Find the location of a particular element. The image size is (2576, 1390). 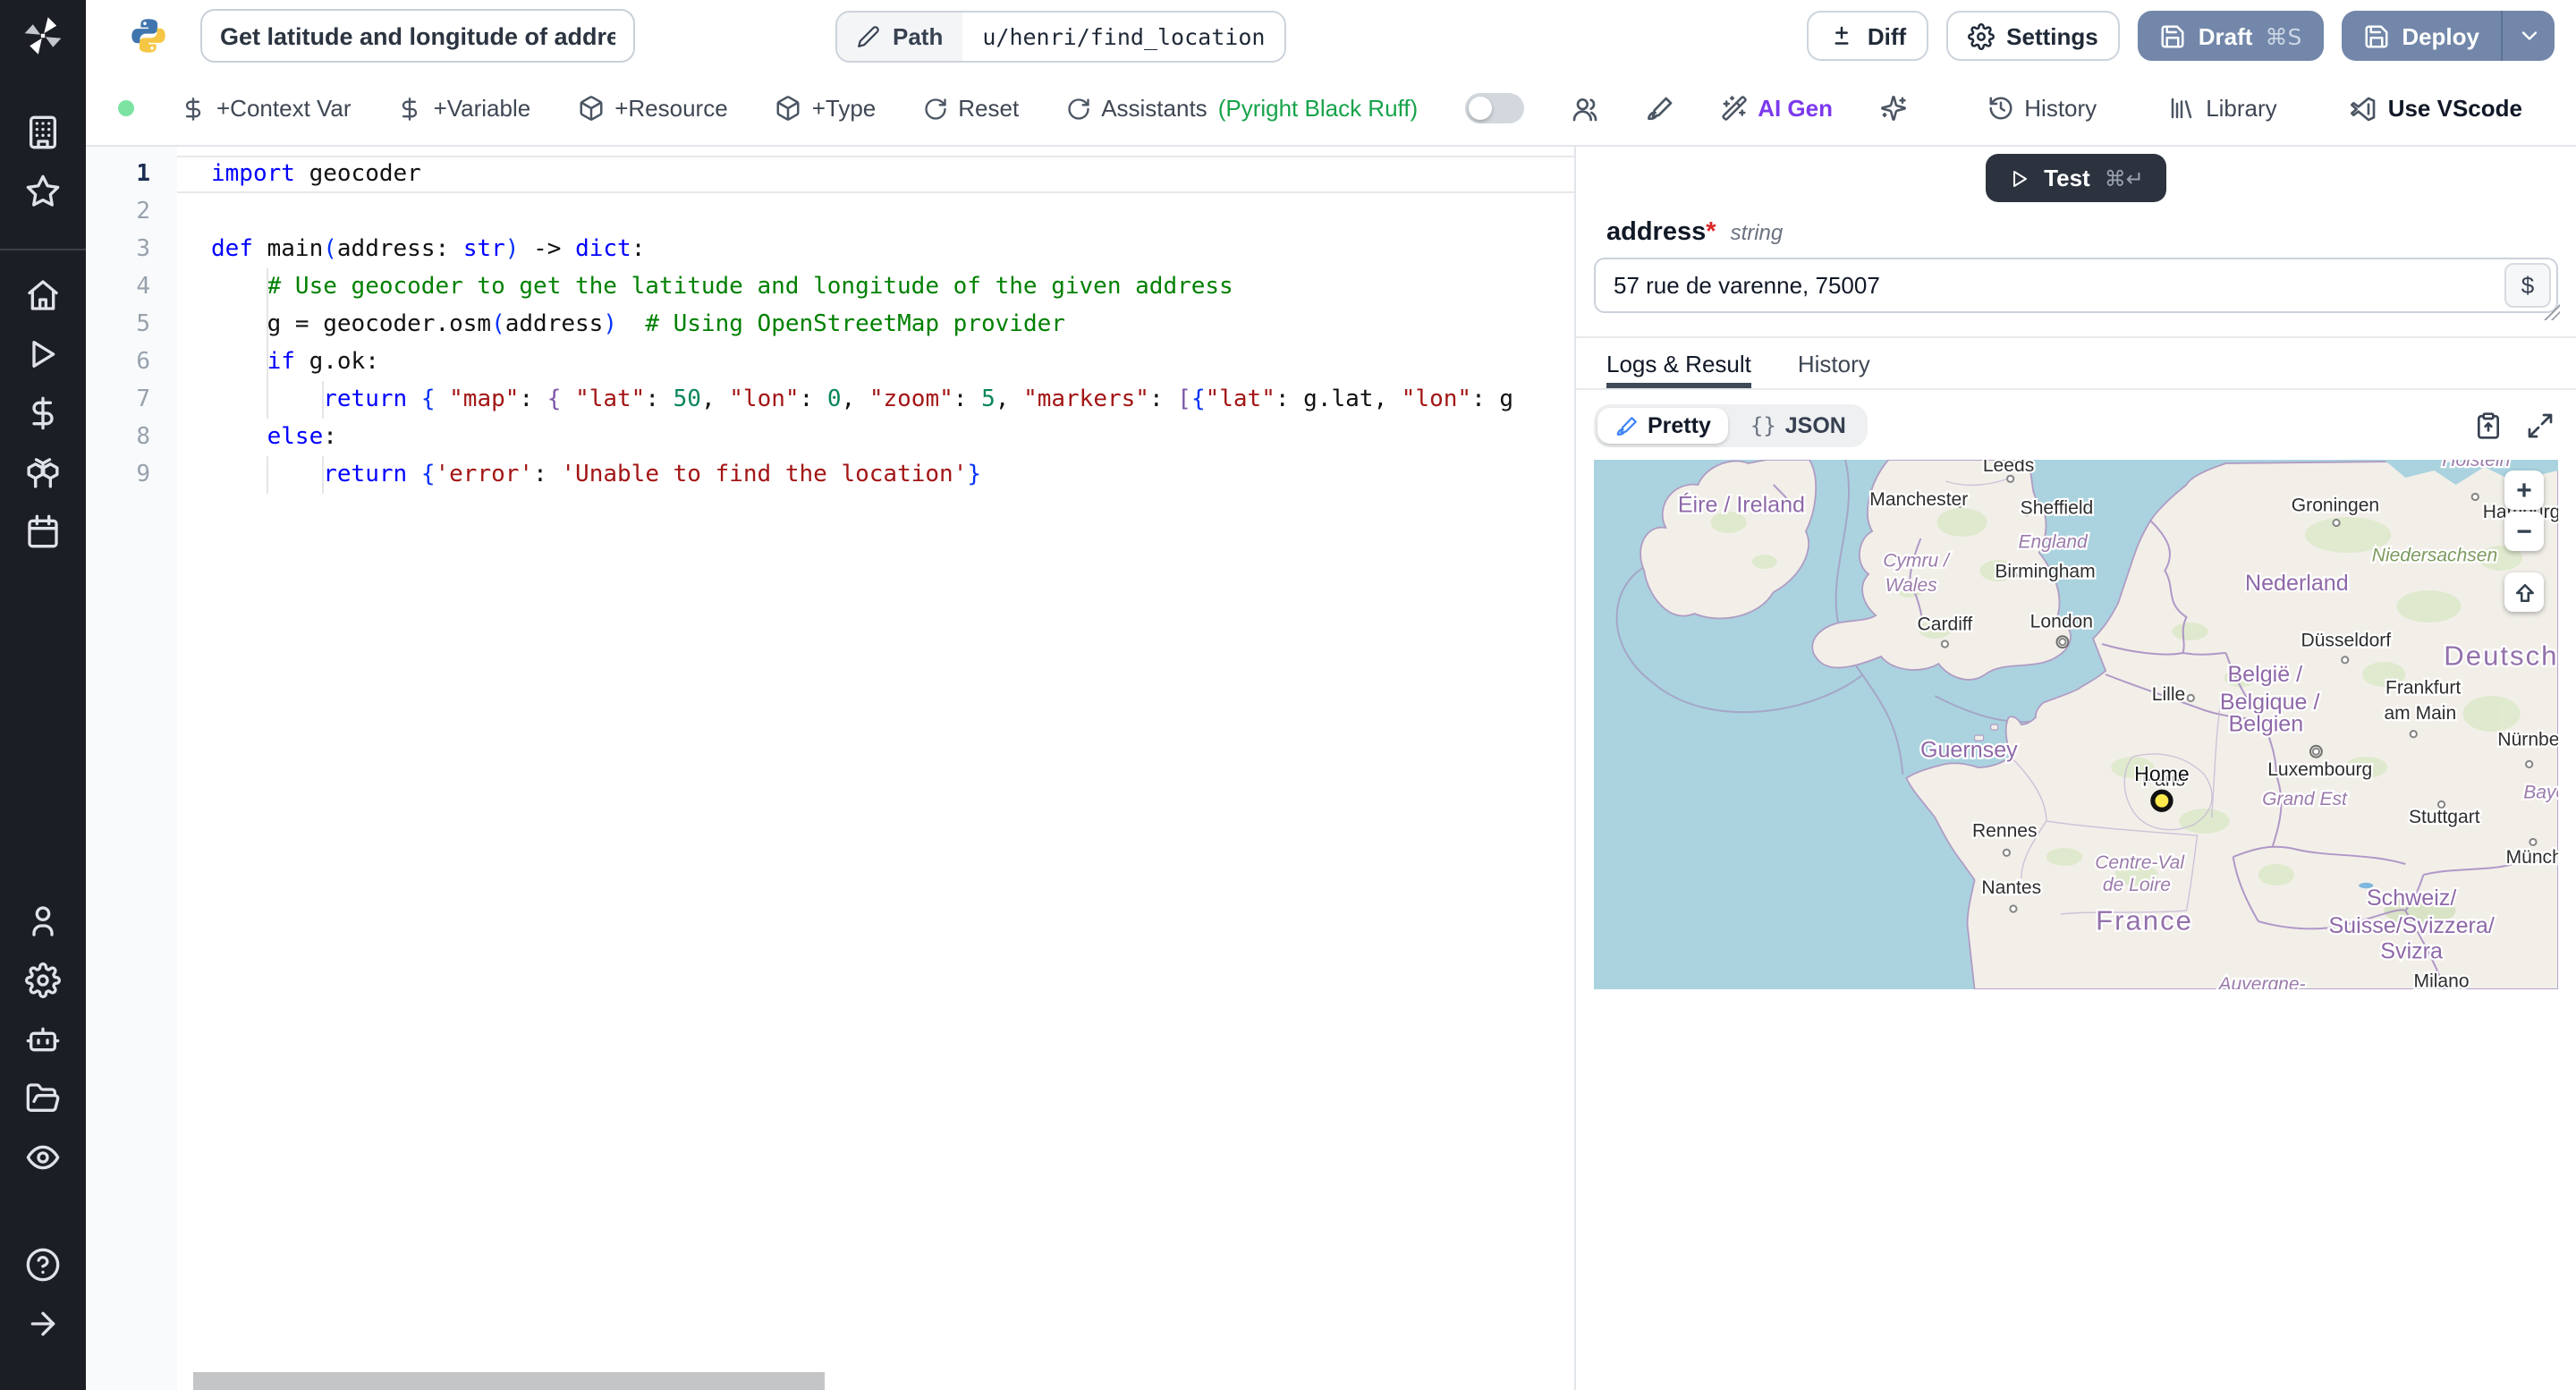

arrow-big-up-icon is located at coordinates (2524, 592).